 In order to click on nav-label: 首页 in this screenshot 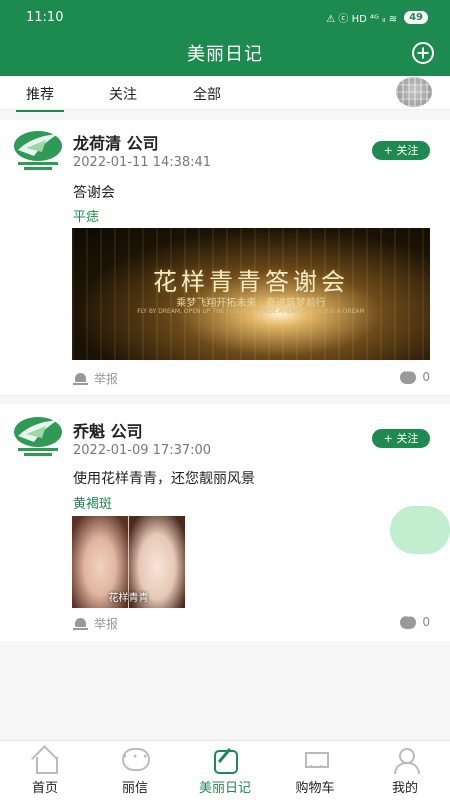, I will do `click(44, 788)`.